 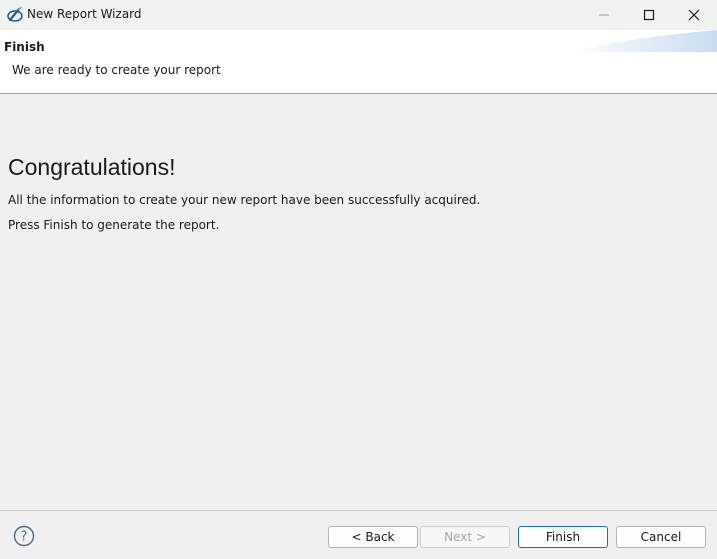 What do you see at coordinates (24, 47) in the screenshot?
I see `page-title: Finish` at bounding box center [24, 47].